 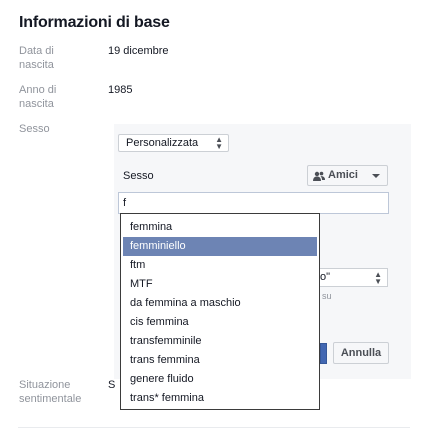 What do you see at coordinates (323, 353) in the screenshot?
I see `save-button` at bounding box center [323, 353].